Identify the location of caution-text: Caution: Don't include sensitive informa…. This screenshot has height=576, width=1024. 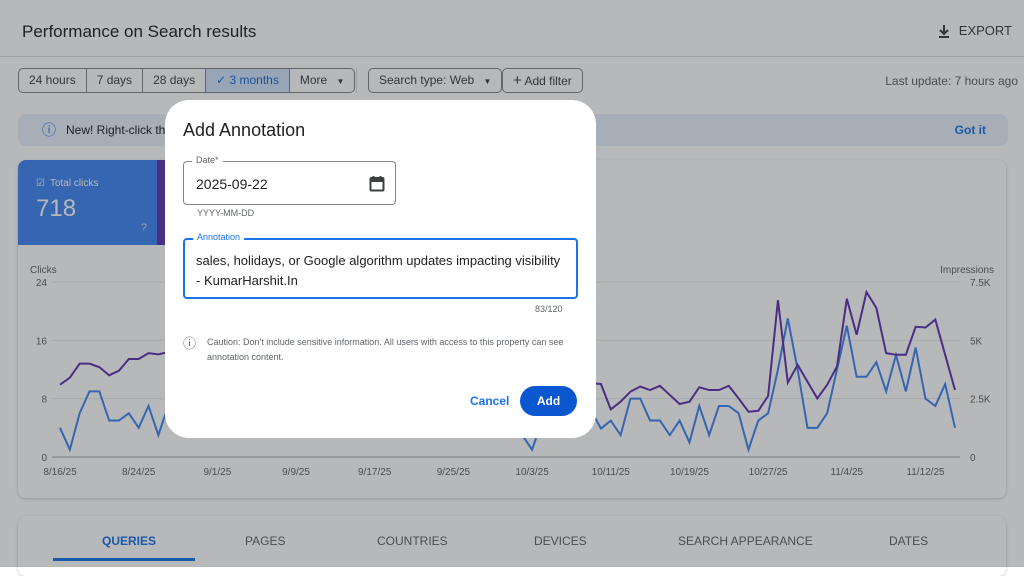
(385, 349).